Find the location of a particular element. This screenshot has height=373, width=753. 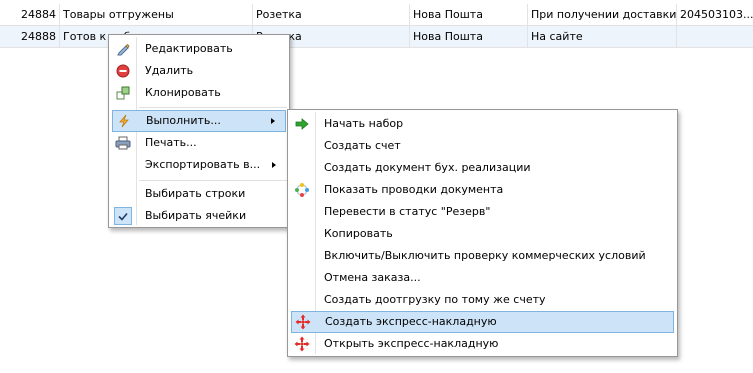

menu-item-label: Открыть экспресс-накладную is located at coordinates (411, 343).